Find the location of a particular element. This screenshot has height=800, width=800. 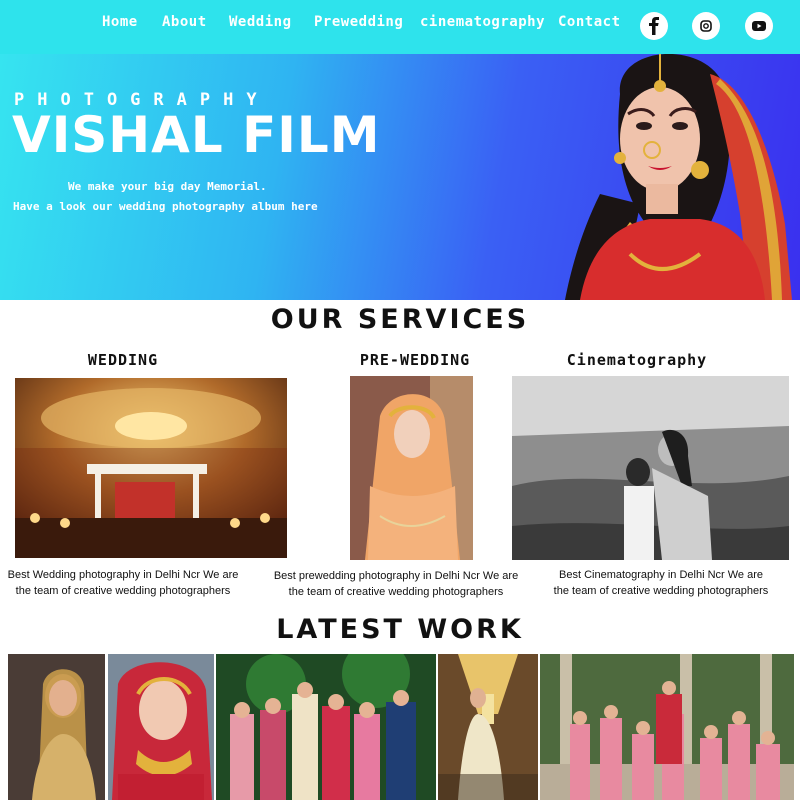

cinematography-couple-photo is located at coordinates (650, 468).